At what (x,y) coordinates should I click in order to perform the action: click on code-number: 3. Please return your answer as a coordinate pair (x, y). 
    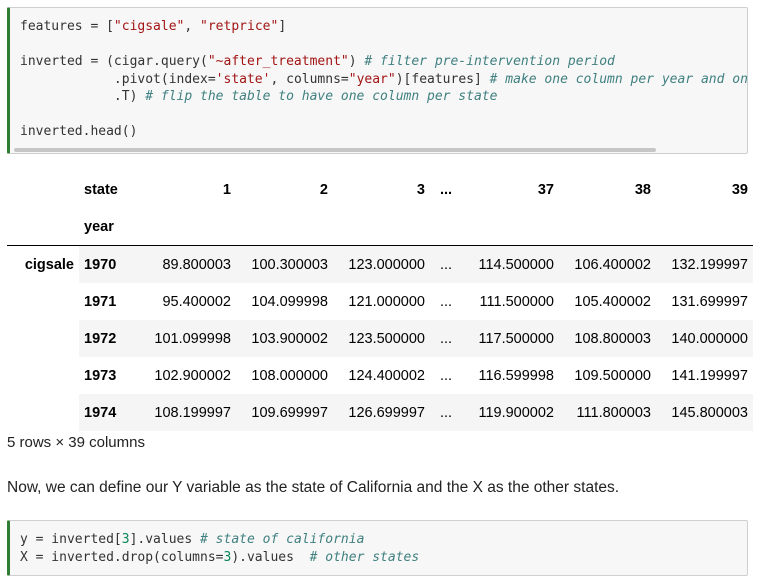
    Looking at the image, I should click on (125, 539).